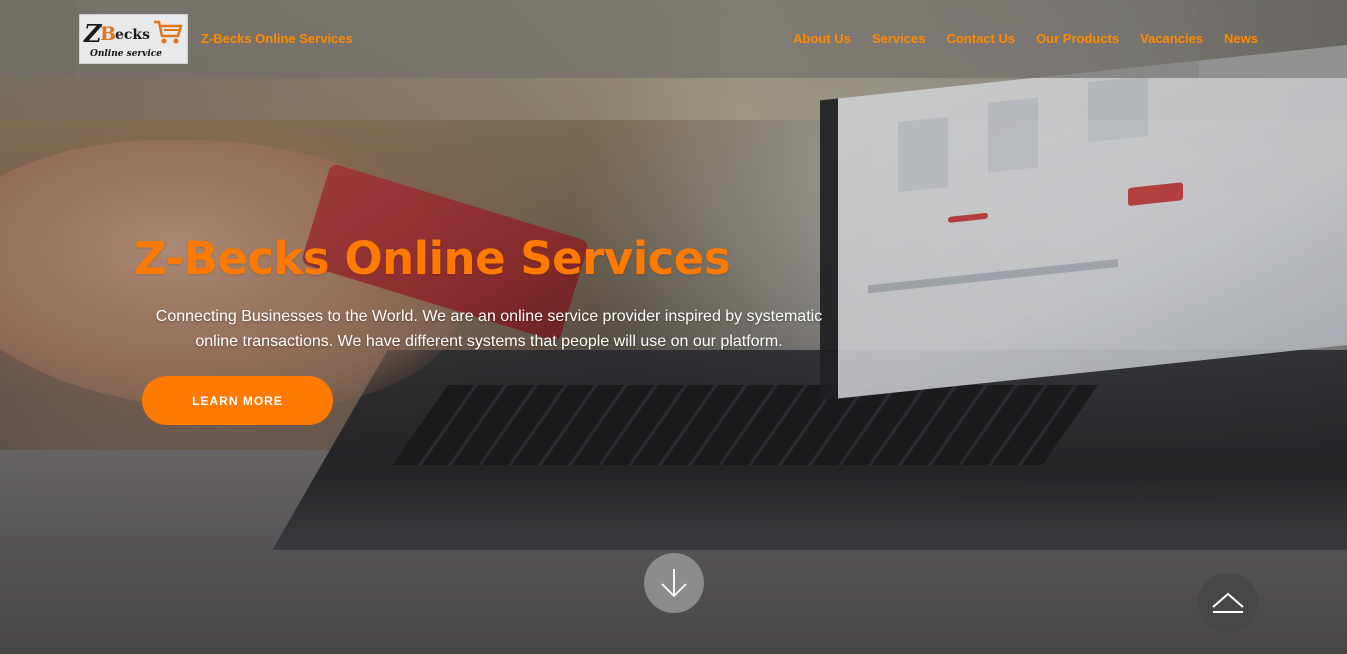 This screenshot has width=1347, height=654. Describe the element at coordinates (237, 400) in the screenshot. I see `learn-more-button: LEARN MORE` at that location.